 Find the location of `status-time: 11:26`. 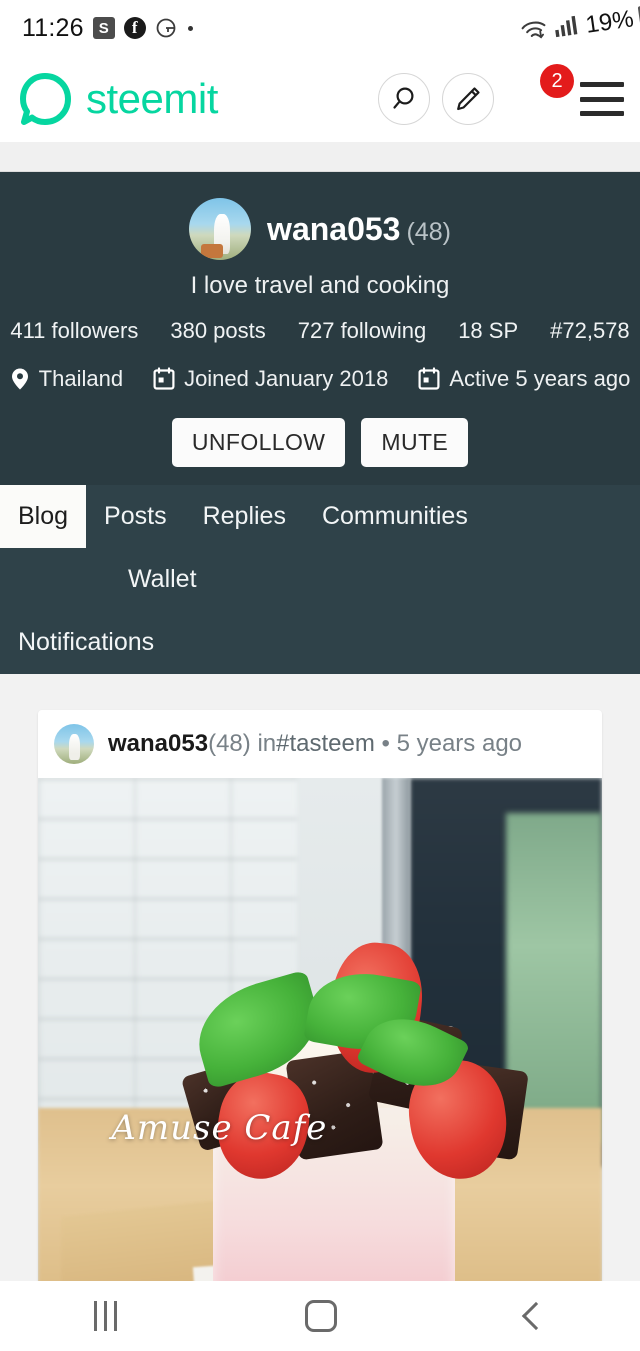

status-time: 11:26 is located at coordinates (53, 27).